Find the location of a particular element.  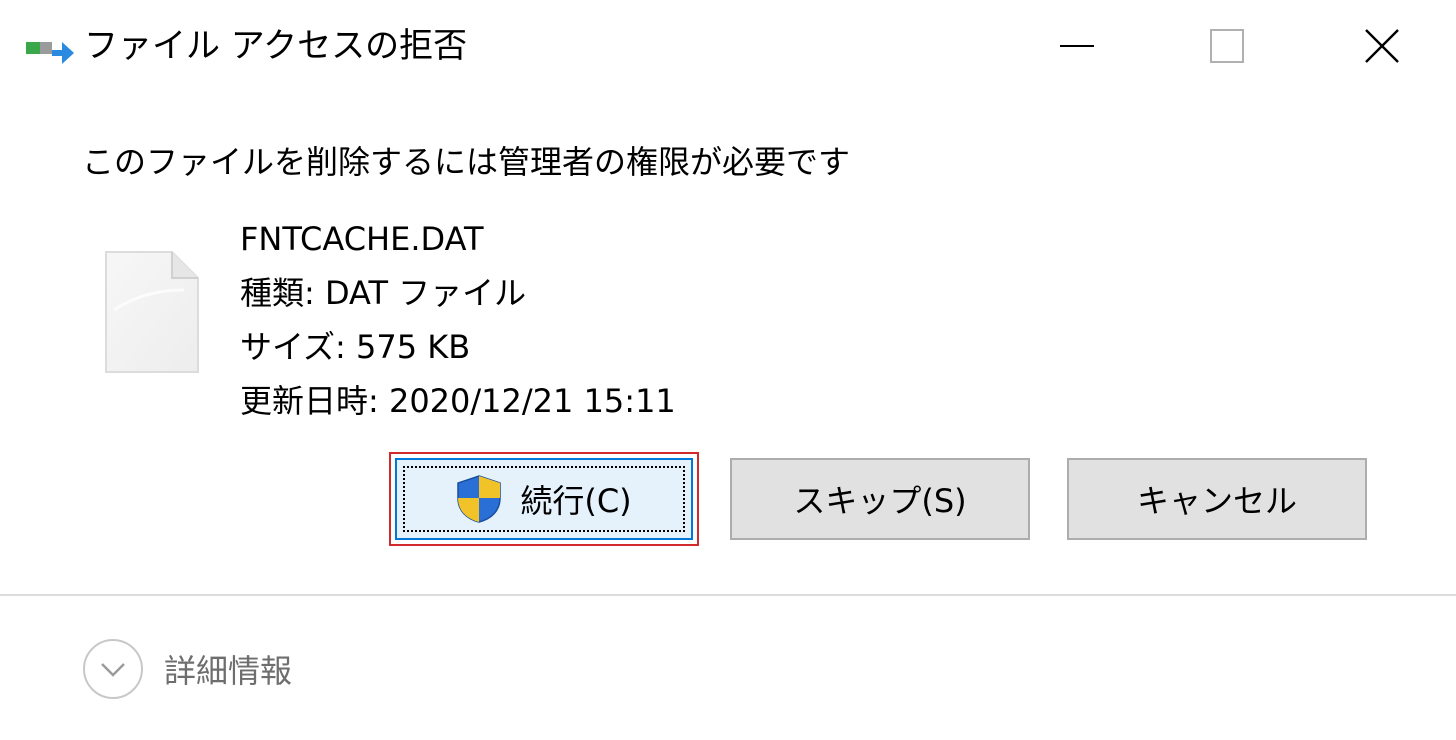

maximize-icon is located at coordinates (1227, 46).